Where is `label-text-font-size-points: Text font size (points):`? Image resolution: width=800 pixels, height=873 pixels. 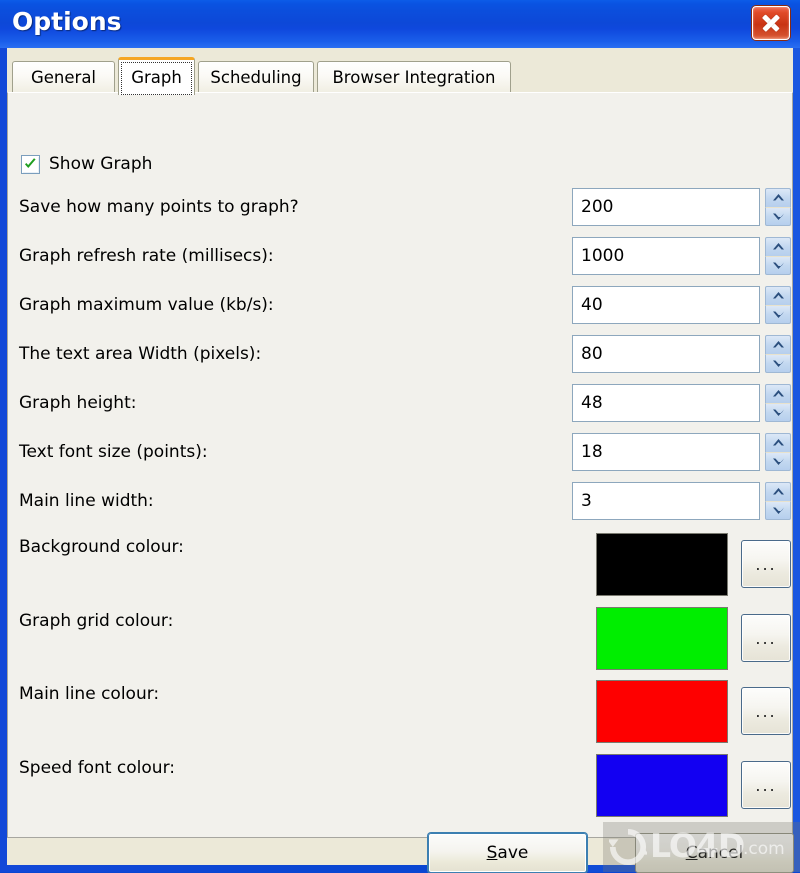
label-text-font-size-points: Text font size (points): is located at coordinates (113, 452).